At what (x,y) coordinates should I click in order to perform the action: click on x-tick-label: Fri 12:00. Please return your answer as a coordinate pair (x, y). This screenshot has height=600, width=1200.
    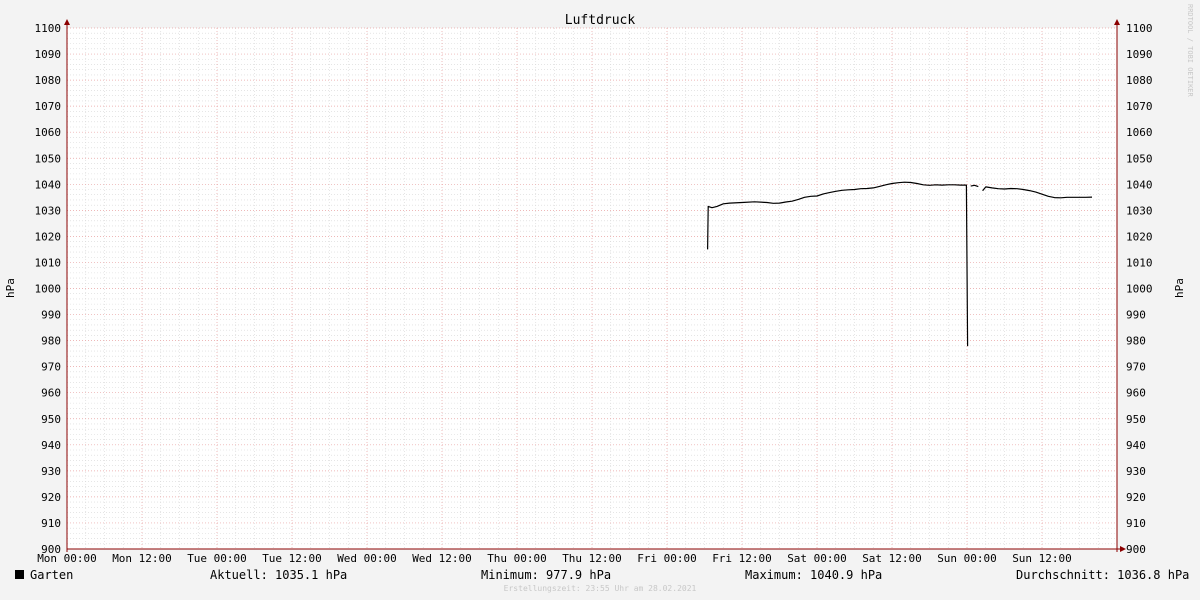
    Looking at the image, I should click on (742, 558).